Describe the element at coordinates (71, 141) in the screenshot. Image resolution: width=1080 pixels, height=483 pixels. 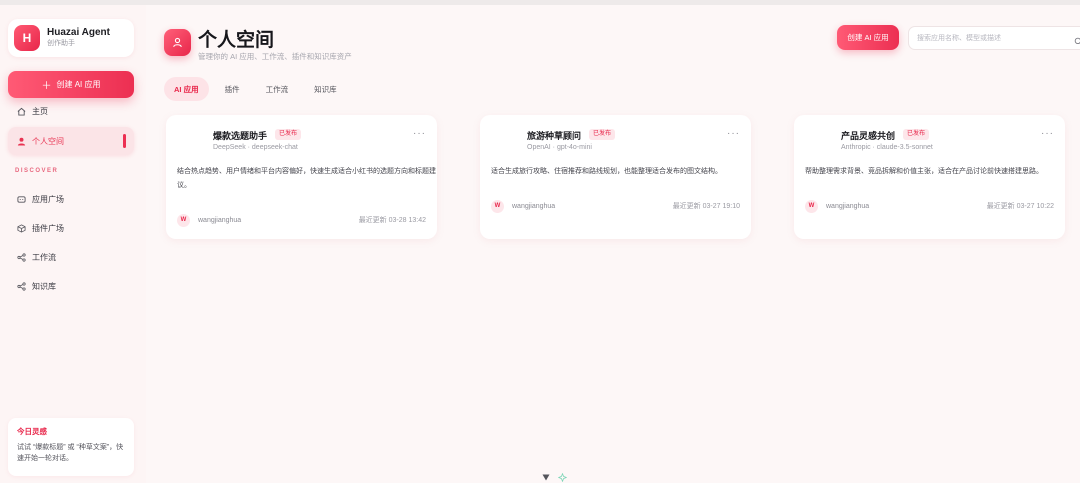
I see `sidebar-item-personal-space: 个人空间` at that location.